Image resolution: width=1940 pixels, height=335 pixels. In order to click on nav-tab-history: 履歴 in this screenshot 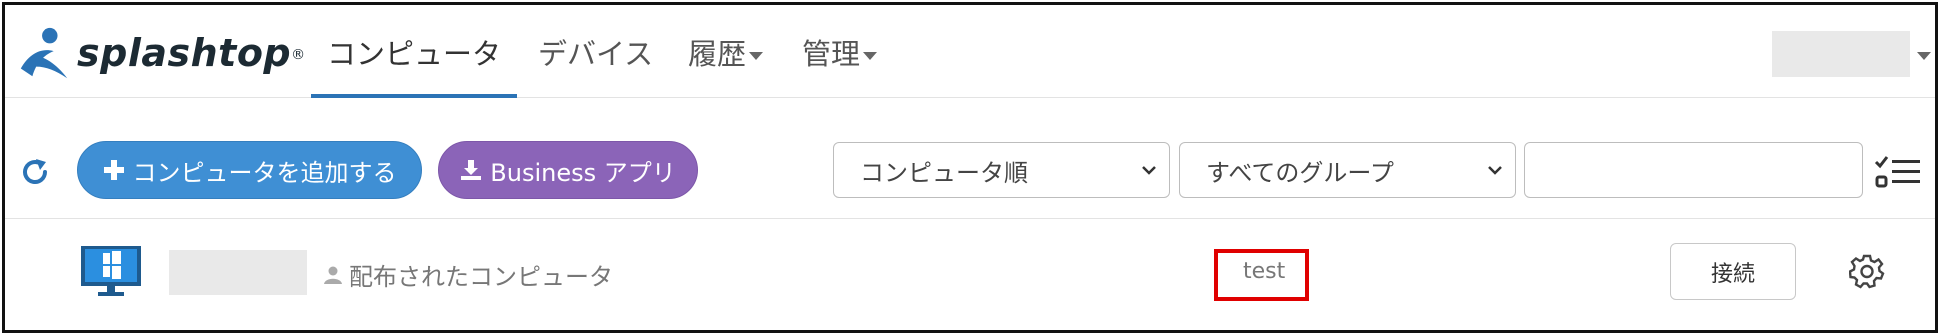, I will do `click(726, 52)`.